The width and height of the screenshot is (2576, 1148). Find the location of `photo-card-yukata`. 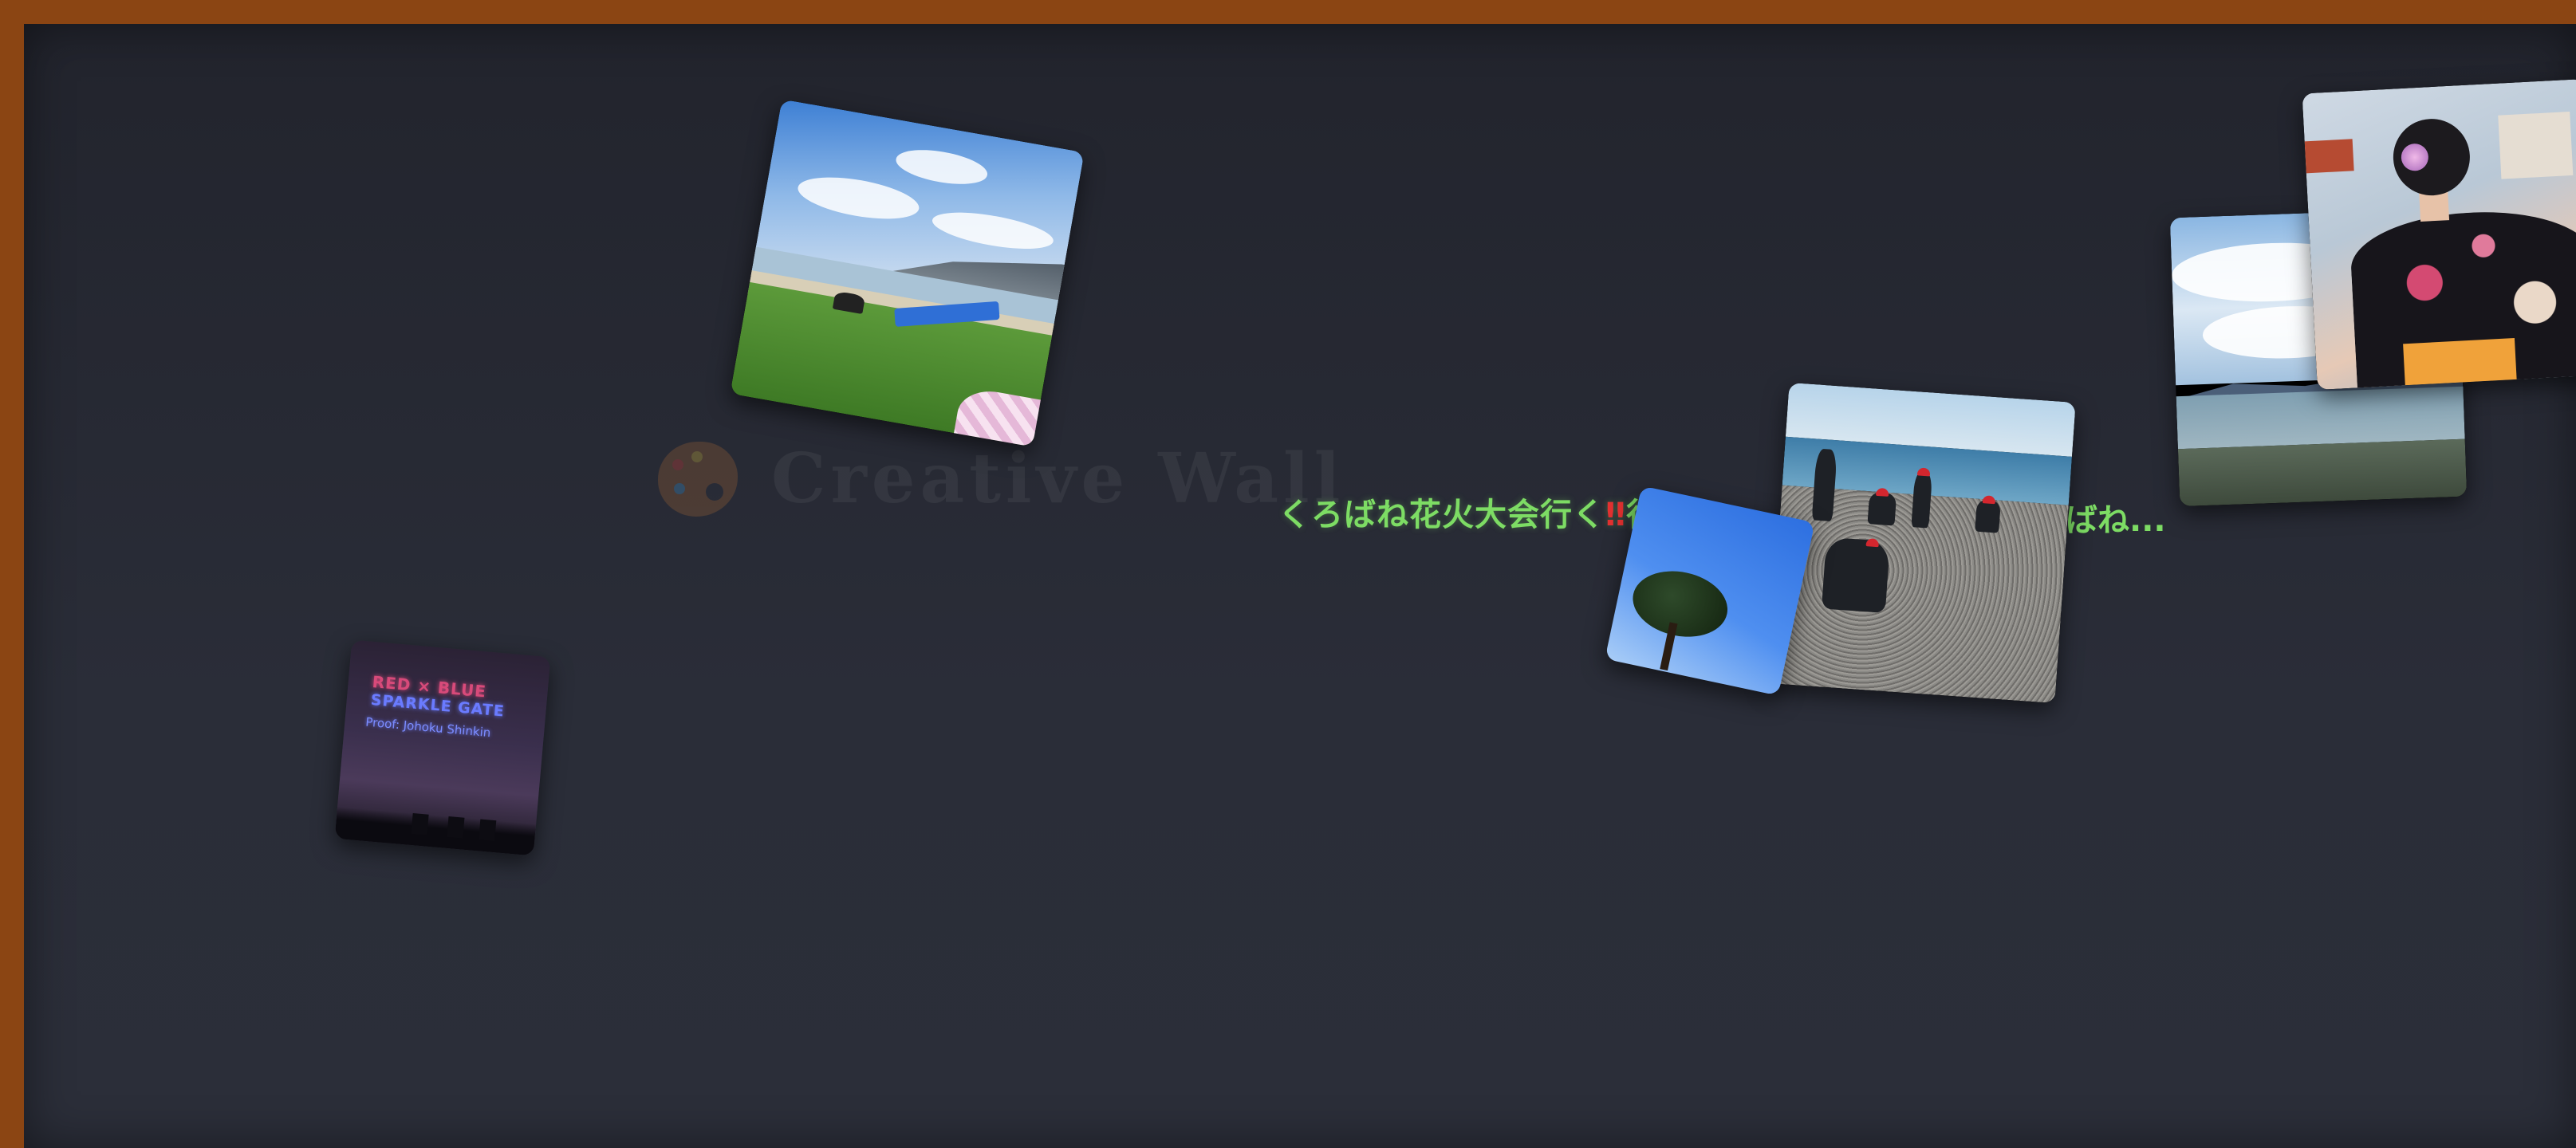

photo-card-yukata is located at coordinates (2439, 234).